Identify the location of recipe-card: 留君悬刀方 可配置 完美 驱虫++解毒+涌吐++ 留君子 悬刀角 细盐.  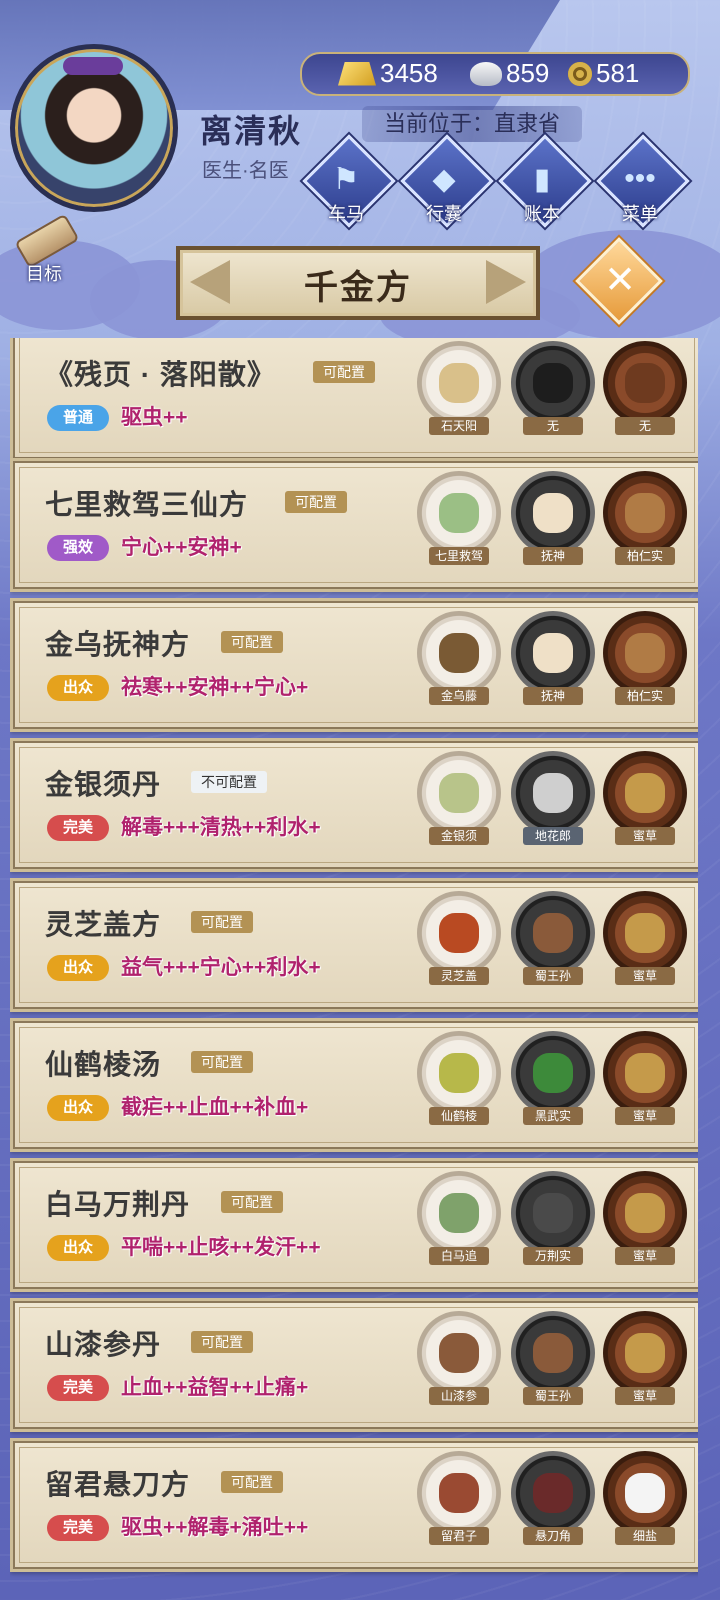
(354, 1505).